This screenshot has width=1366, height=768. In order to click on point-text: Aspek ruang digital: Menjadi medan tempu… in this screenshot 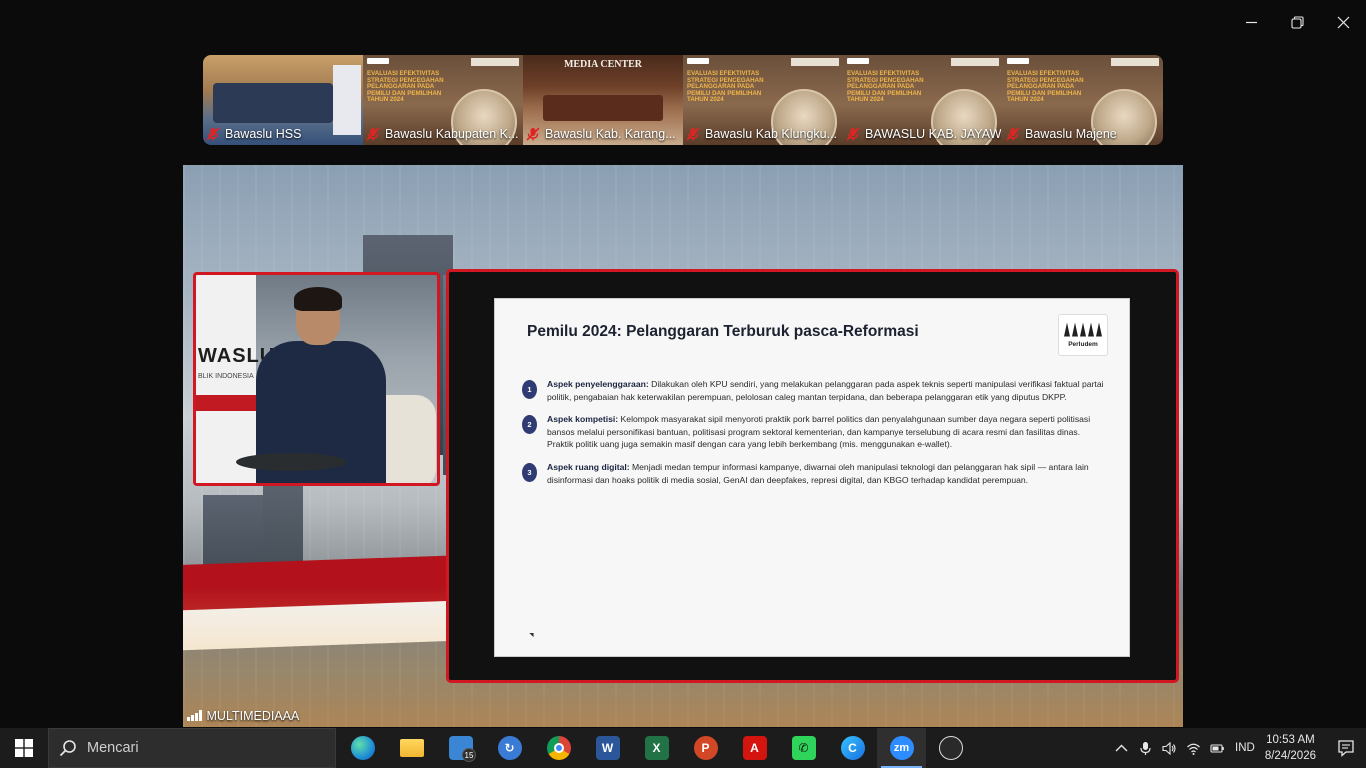, I will do `click(826, 473)`.